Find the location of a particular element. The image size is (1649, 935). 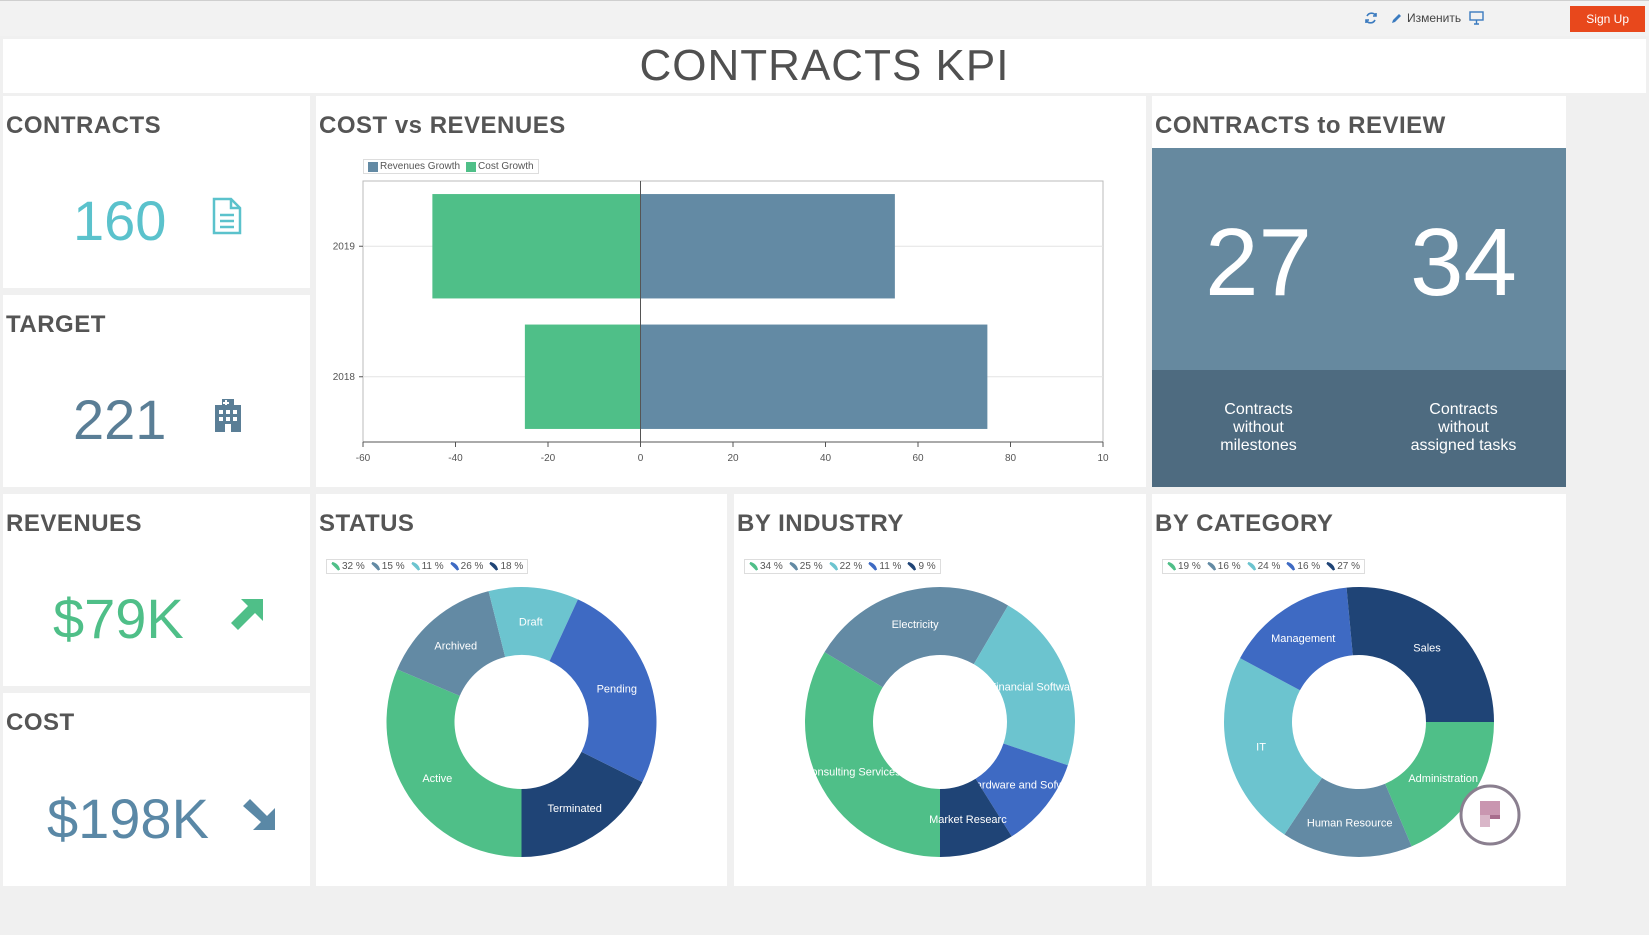

x-tick-label: -20 is located at coordinates (548, 458).